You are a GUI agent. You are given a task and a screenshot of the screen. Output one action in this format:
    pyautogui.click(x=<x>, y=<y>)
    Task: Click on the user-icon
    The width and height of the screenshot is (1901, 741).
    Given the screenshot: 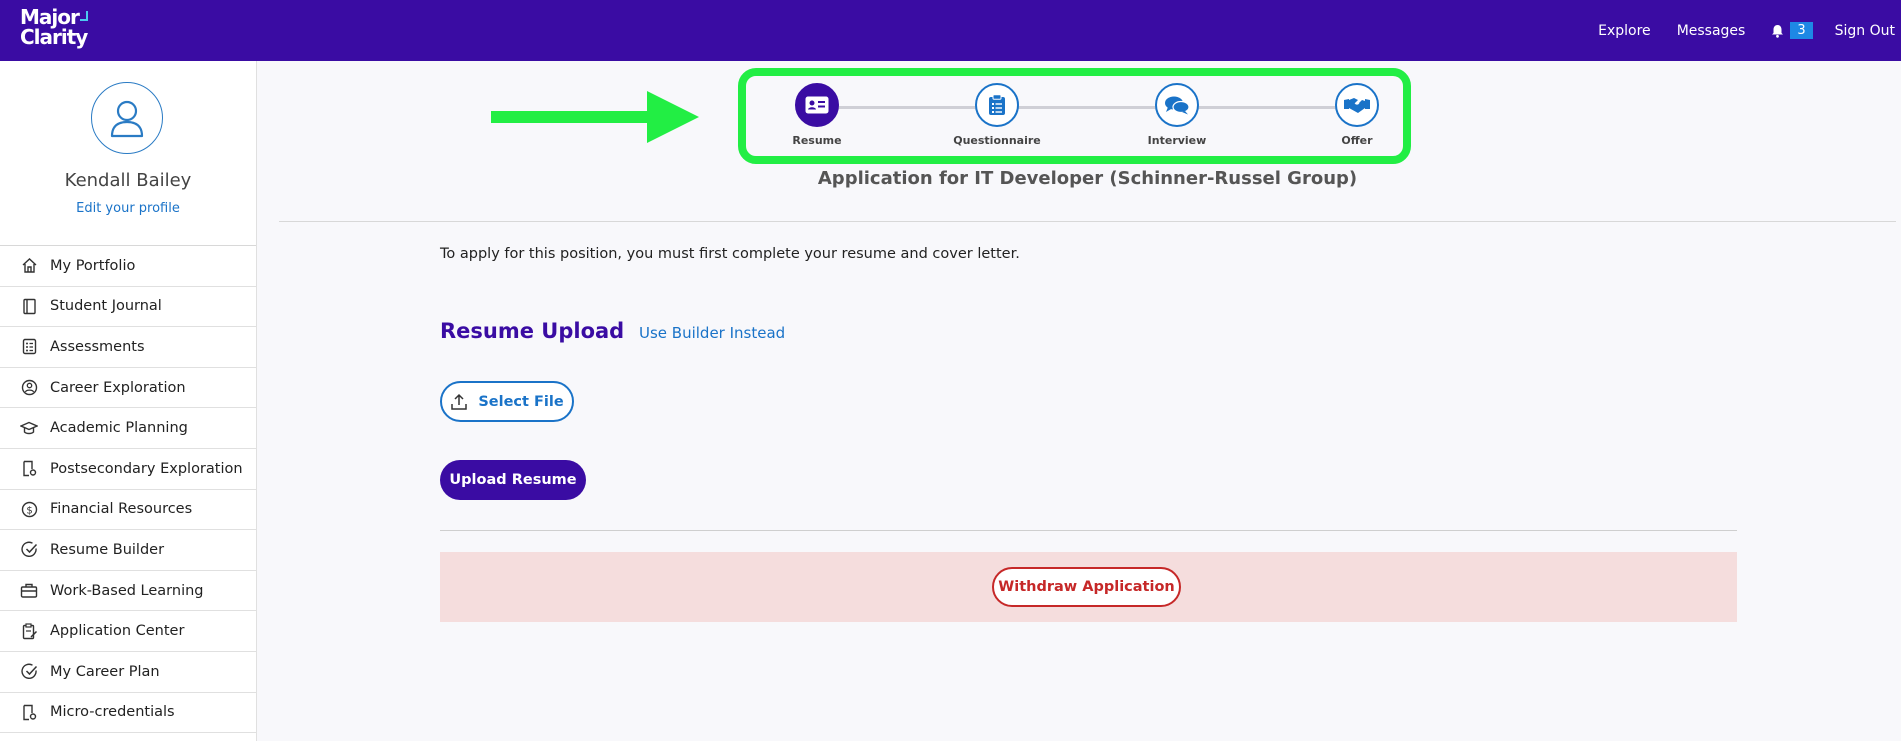 What is the action you would take?
    pyautogui.click(x=127, y=119)
    